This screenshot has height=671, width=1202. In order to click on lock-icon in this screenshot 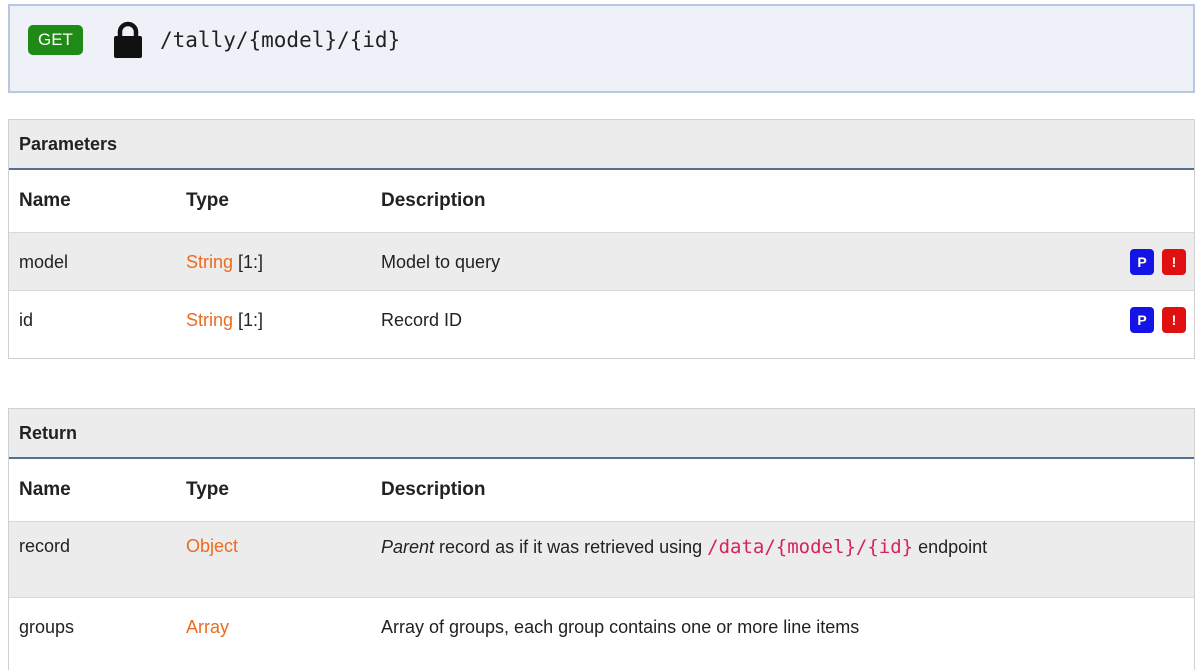, I will do `click(128, 39)`.